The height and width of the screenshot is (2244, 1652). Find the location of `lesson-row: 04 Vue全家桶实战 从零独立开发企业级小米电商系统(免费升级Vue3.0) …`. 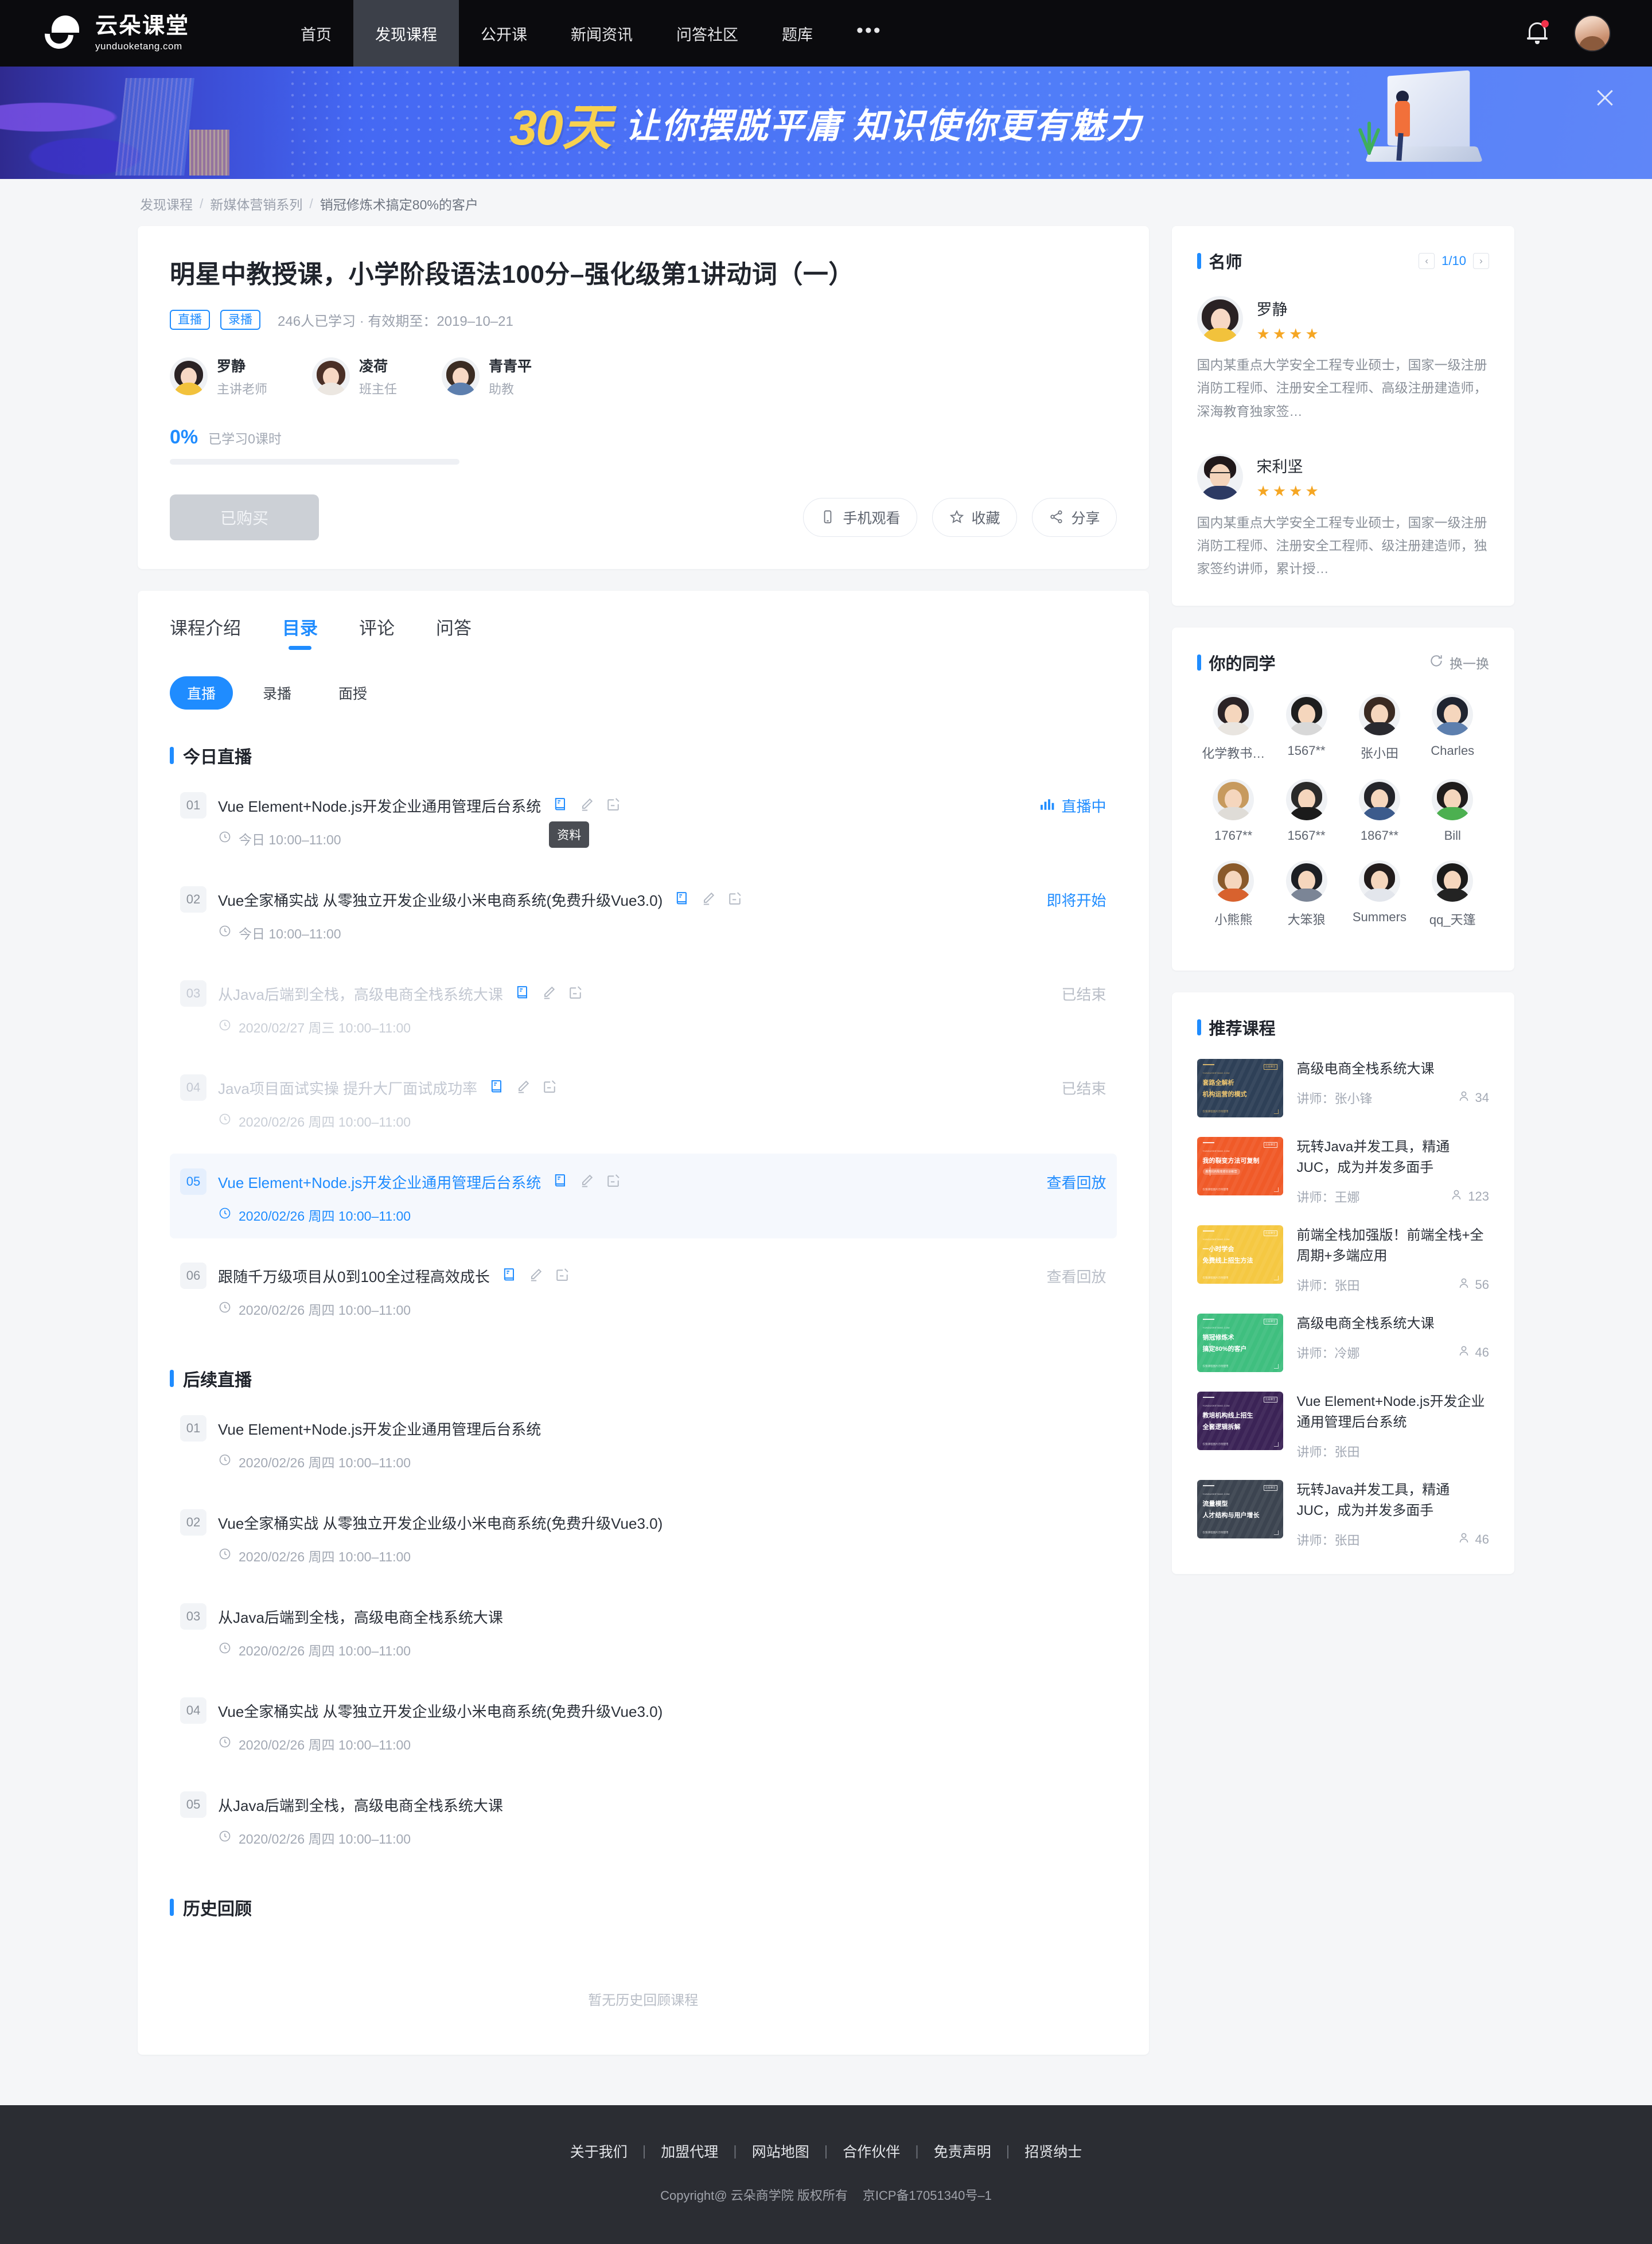

lesson-row: 04 Vue全家桶实战 从零独立开发企业级小米电商系统(免费升级Vue3.0) … is located at coordinates (643, 1725).